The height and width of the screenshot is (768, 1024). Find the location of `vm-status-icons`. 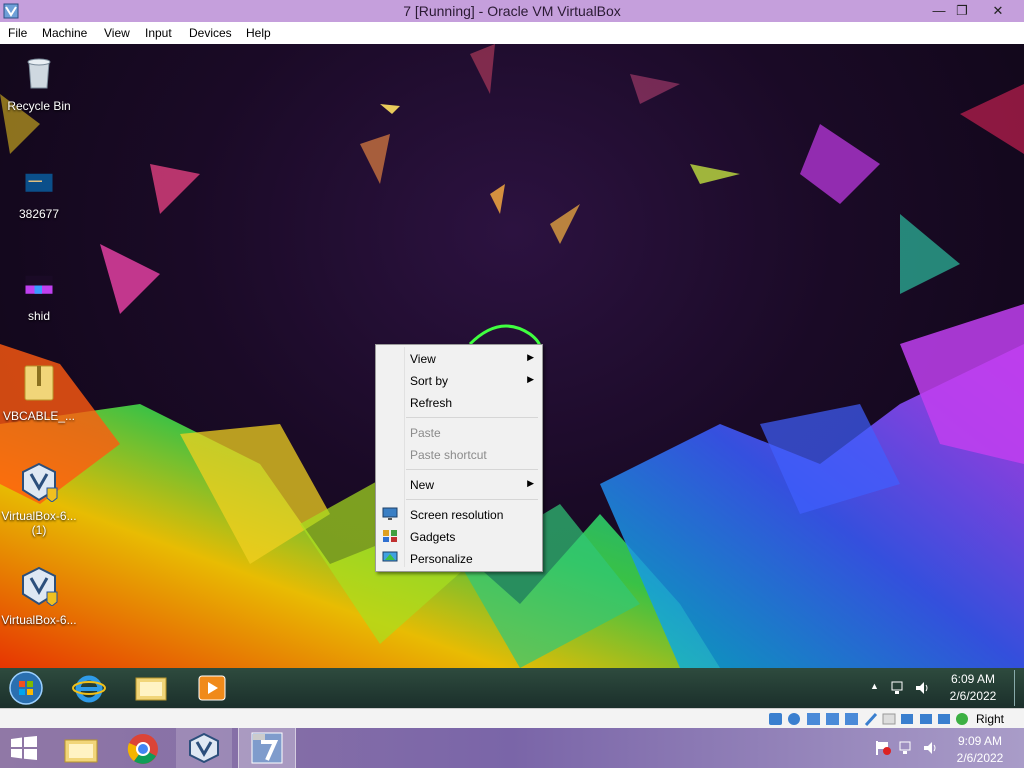

vm-status-icons is located at coordinates (870, 719).